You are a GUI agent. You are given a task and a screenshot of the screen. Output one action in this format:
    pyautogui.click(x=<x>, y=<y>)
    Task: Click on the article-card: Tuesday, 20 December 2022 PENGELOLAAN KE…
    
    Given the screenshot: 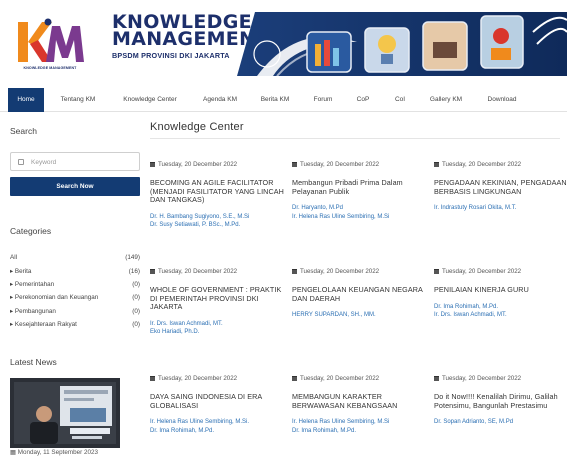 What is the action you would take?
    pyautogui.click(x=361, y=293)
    